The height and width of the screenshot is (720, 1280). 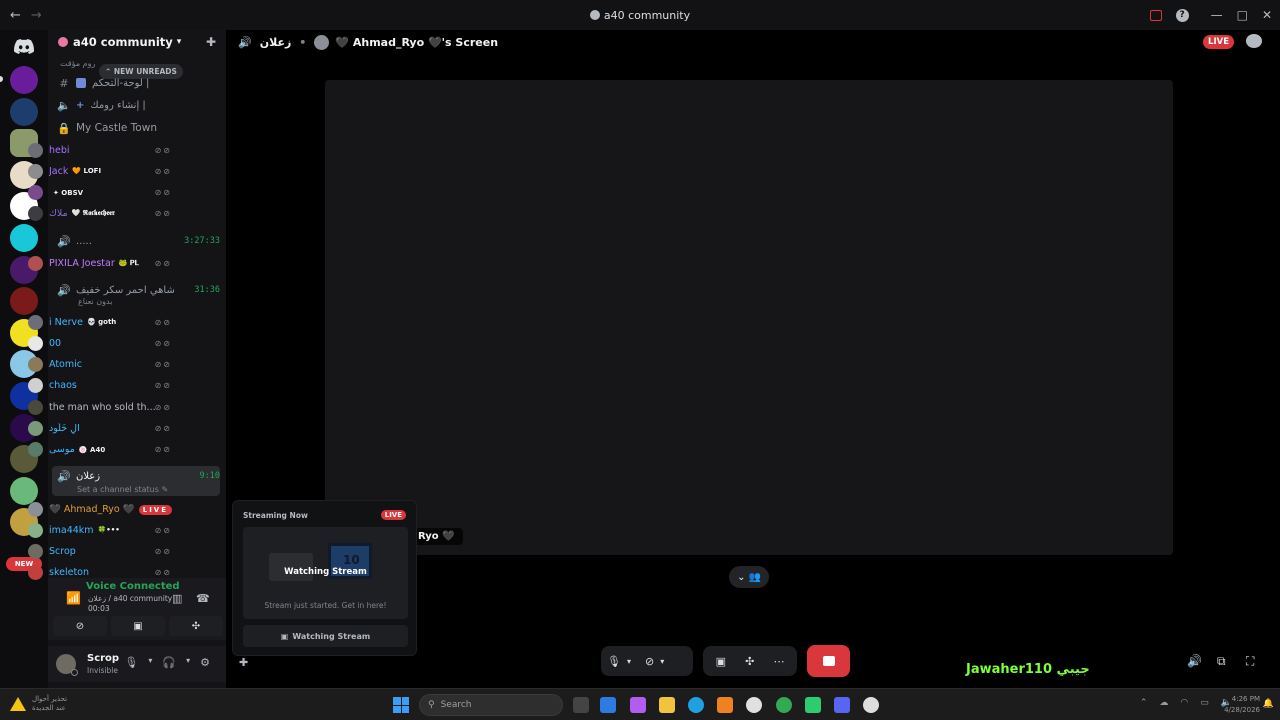 I want to click on voice-channel-dots: 🔊 ..... 3:27:33, so click(x=138, y=241).